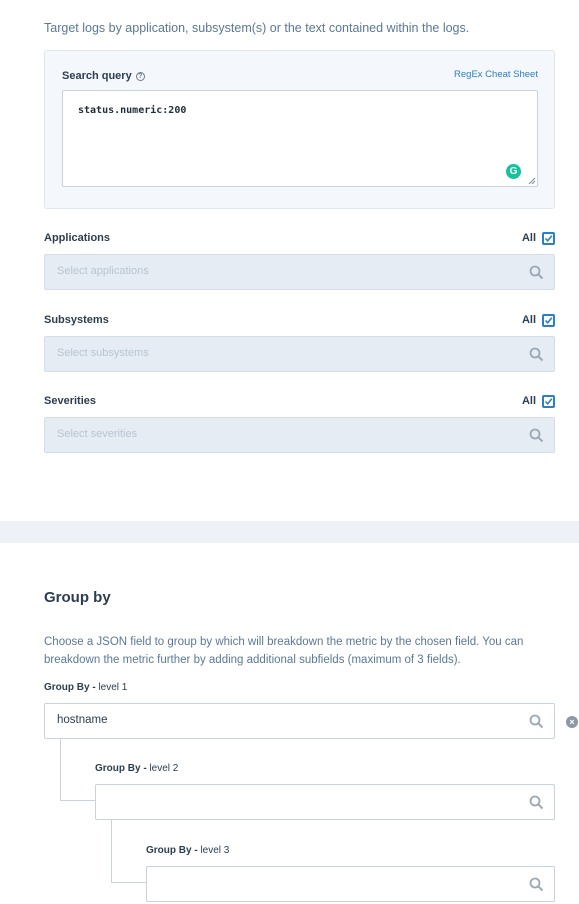  I want to click on group-by-level-2-label: Group By - level 2, so click(136, 768).